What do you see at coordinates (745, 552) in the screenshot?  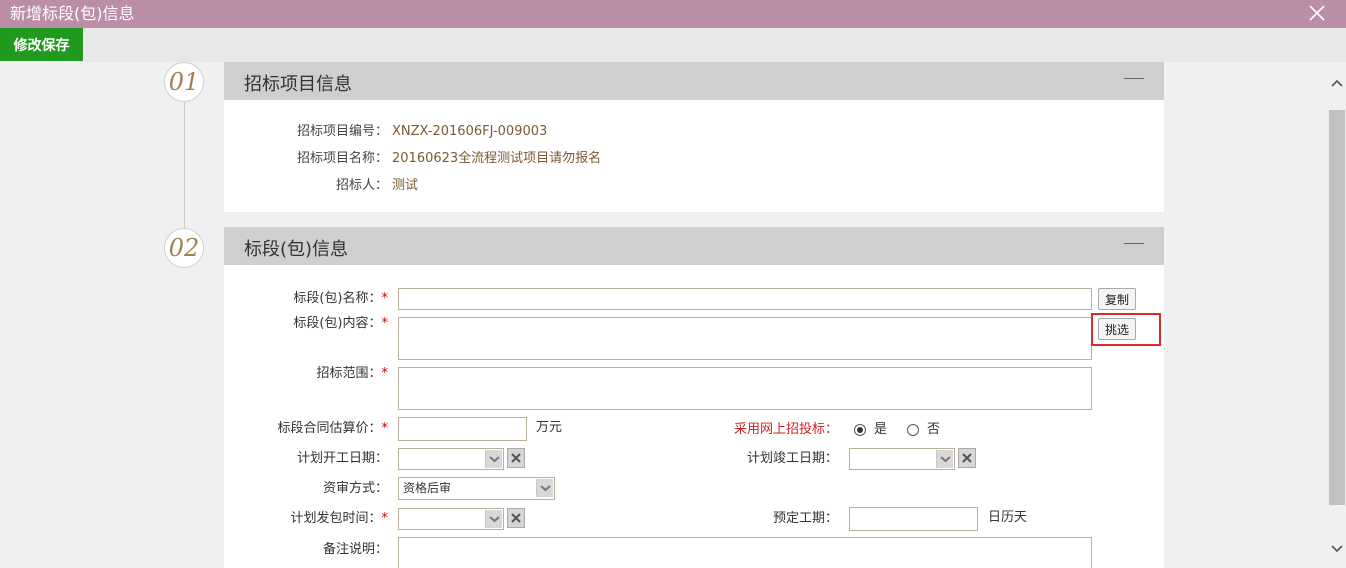 I see `remark-input` at bounding box center [745, 552].